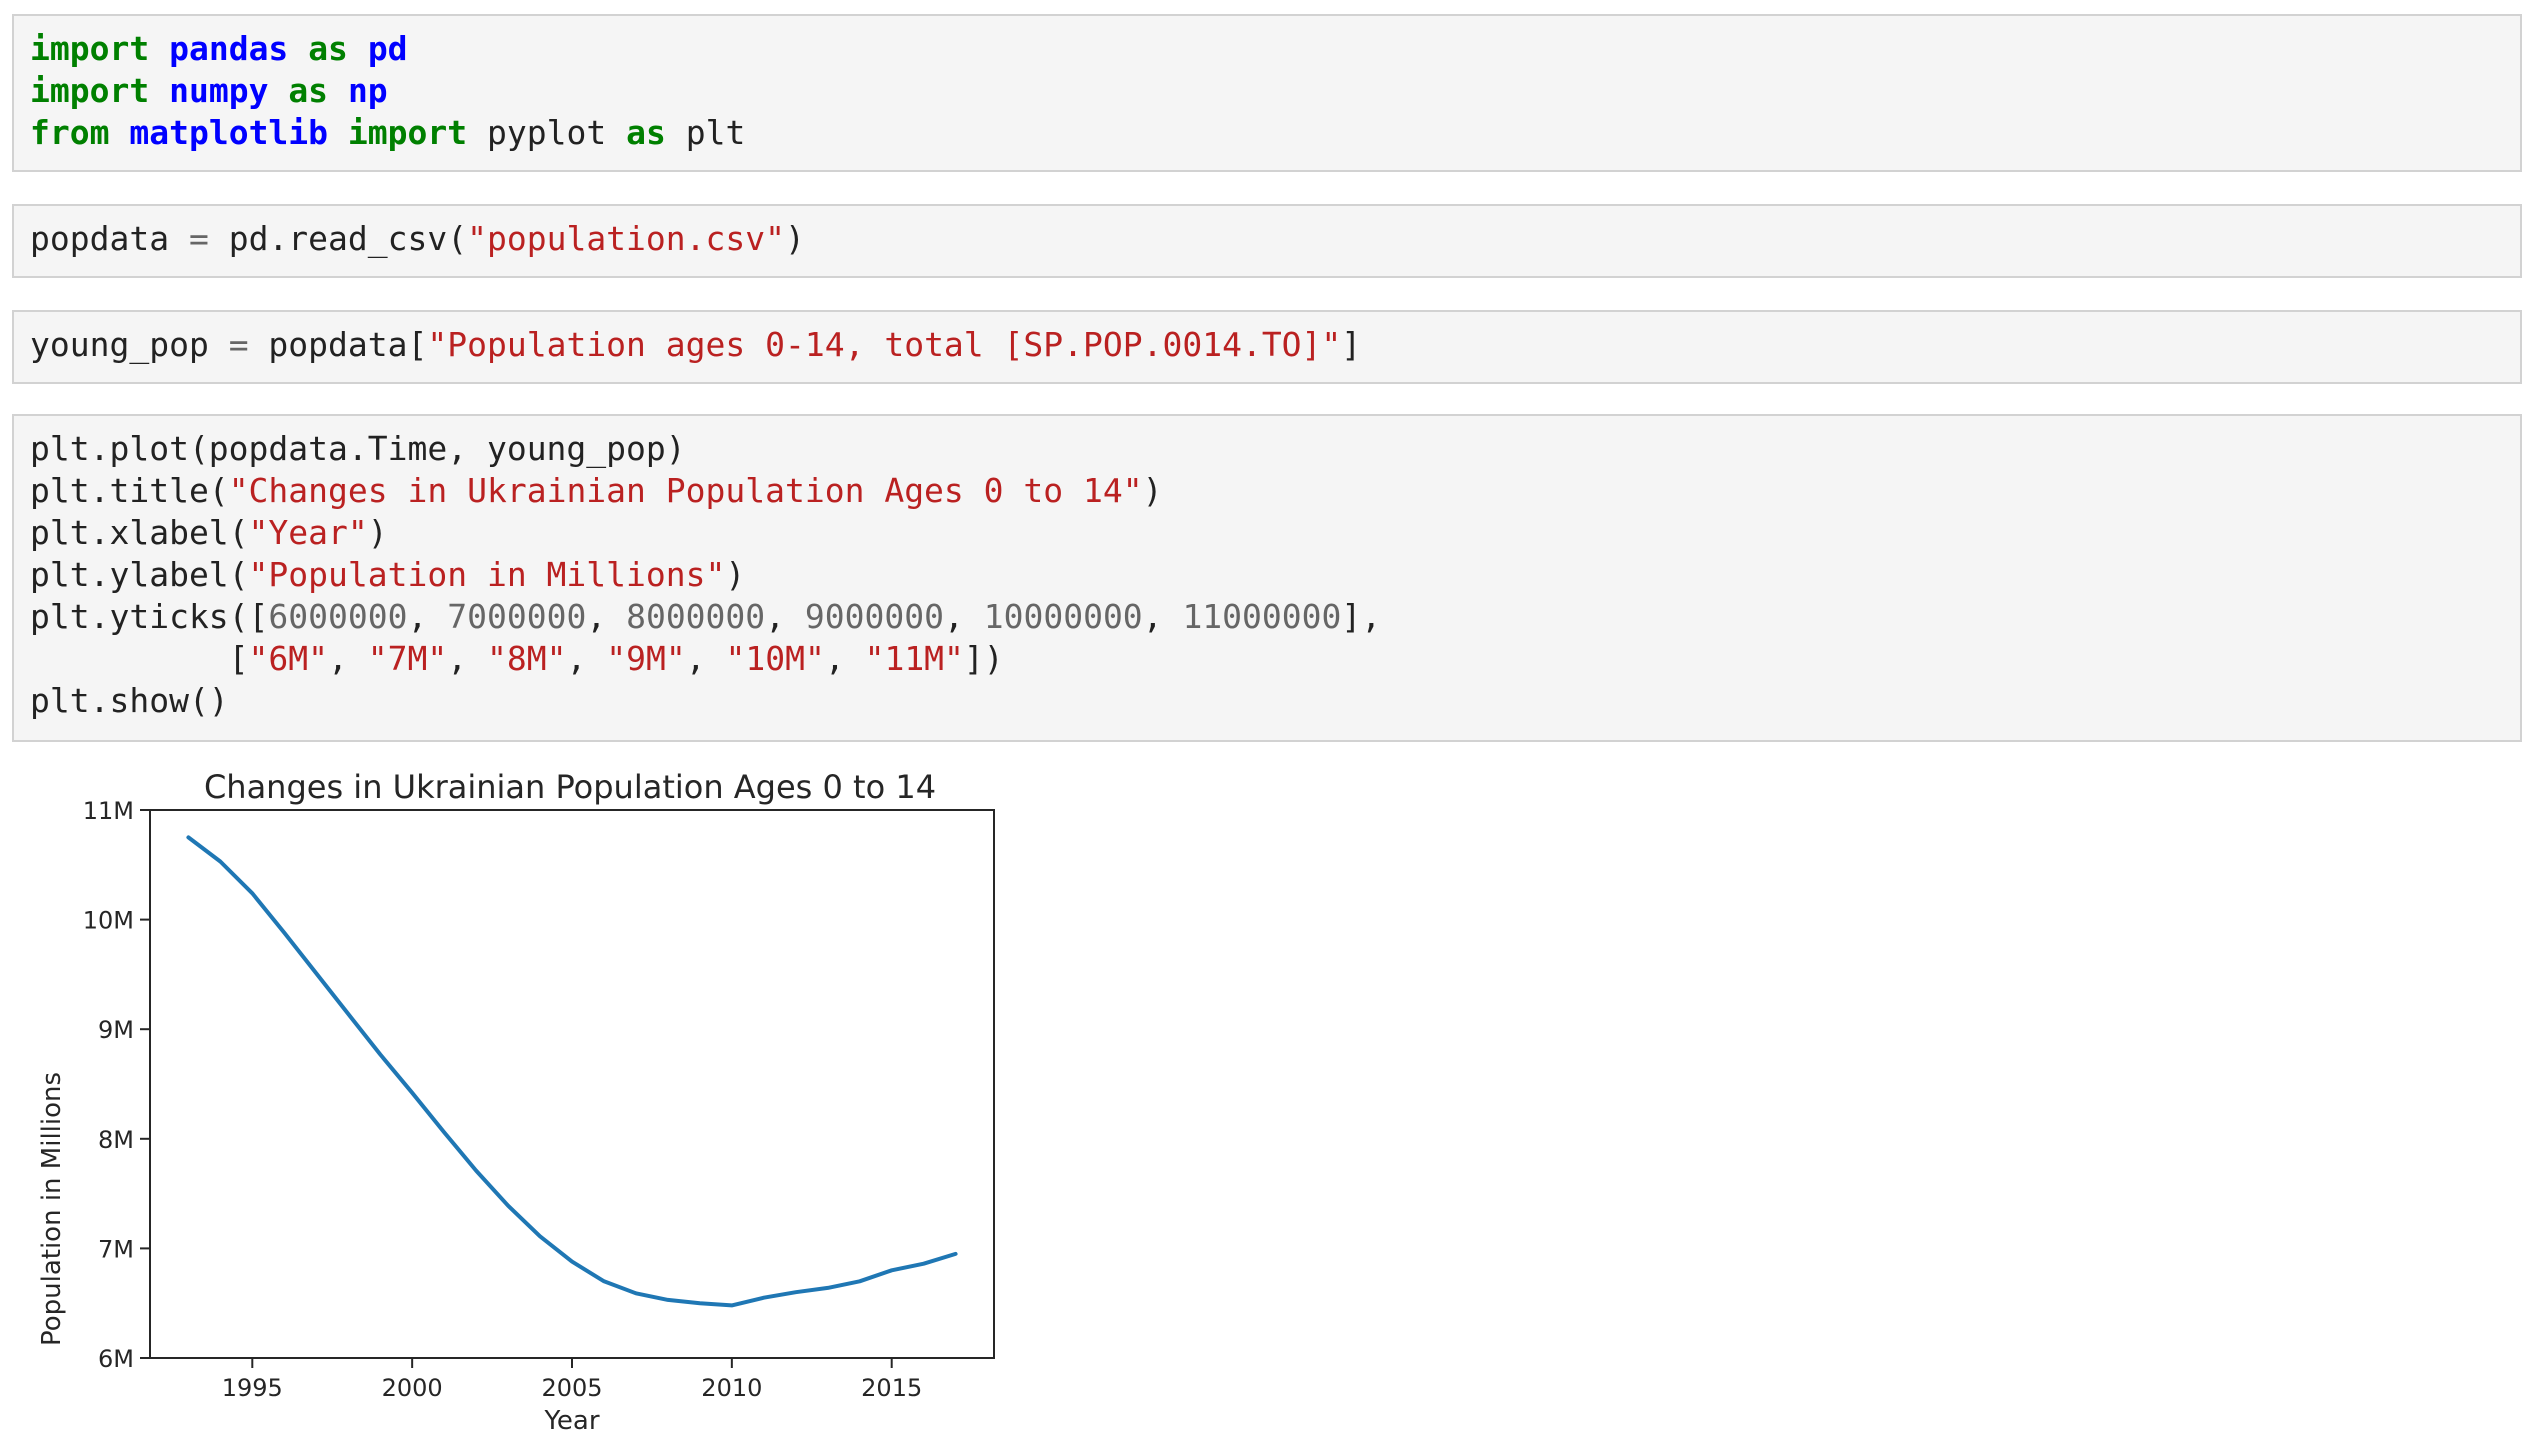 The height and width of the screenshot is (1454, 2536). Describe the element at coordinates (116, 1249) in the screenshot. I see `y-tick-label: 7M` at that location.